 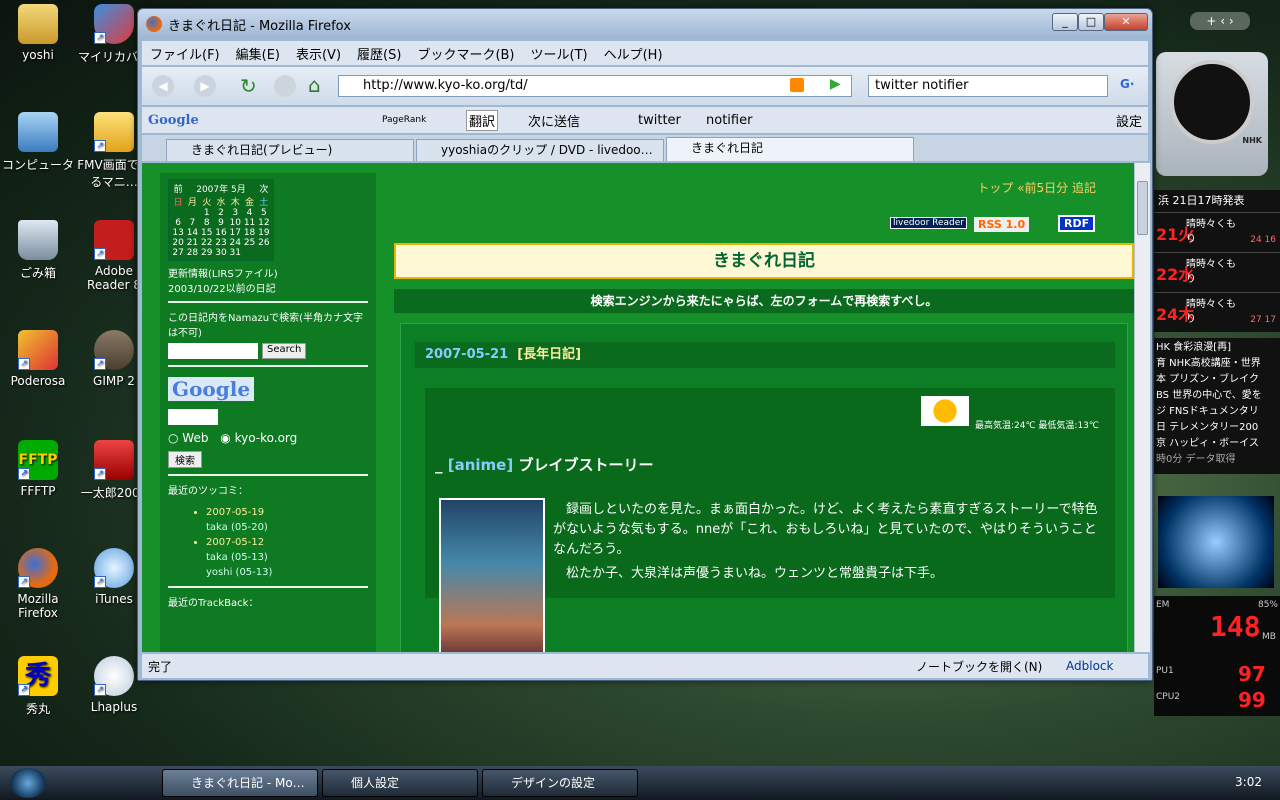 I want to click on stop-icon, so click(x=285, y=86).